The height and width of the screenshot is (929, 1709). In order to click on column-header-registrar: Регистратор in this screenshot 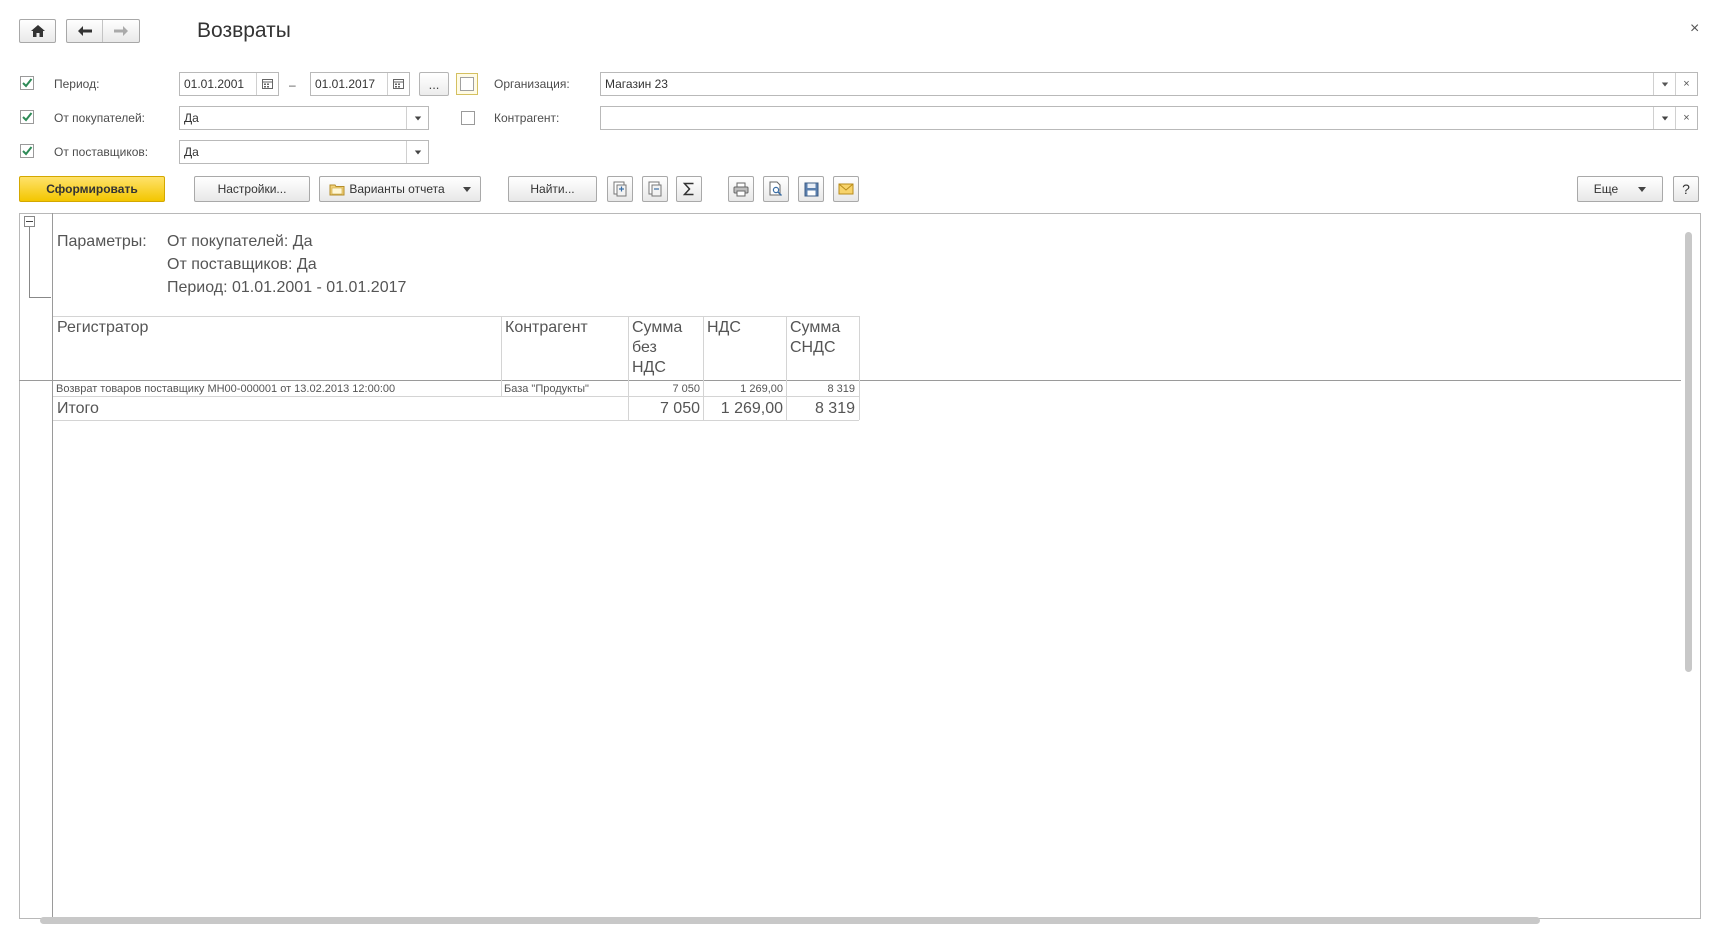, I will do `click(103, 327)`.